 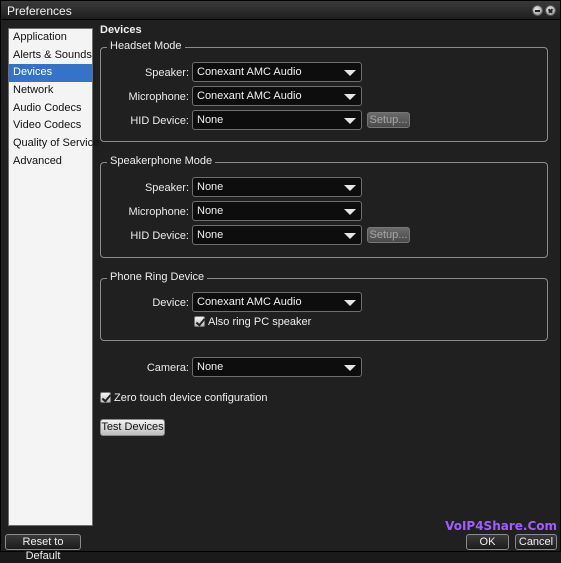 I want to click on ok-button: OK, so click(x=487, y=542).